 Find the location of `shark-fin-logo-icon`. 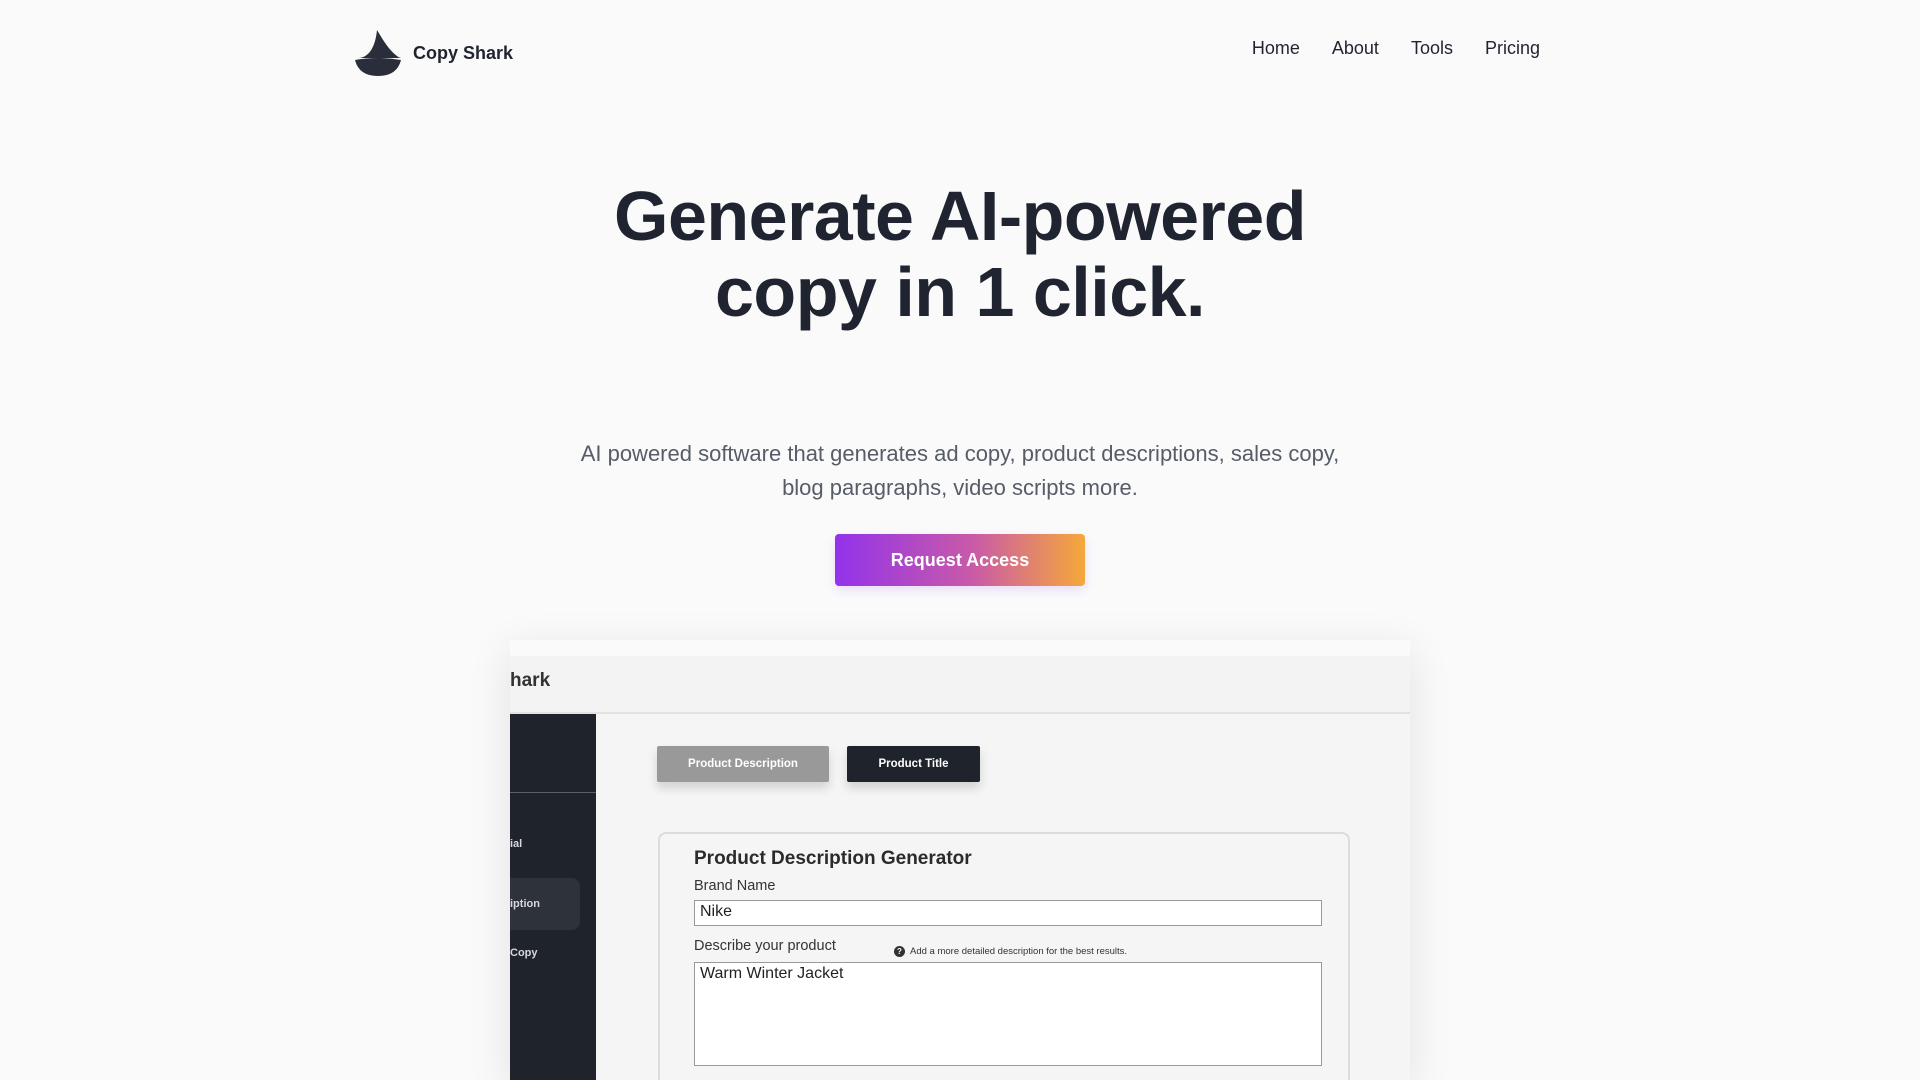

shark-fin-logo-icon is located at coordinates (379, 53).